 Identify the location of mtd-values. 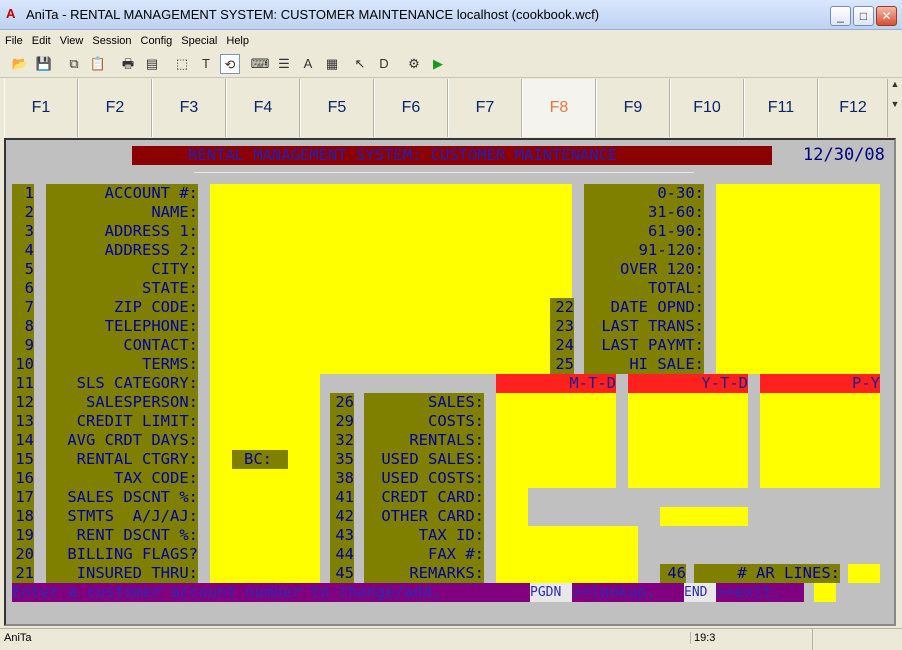
(556, 440).